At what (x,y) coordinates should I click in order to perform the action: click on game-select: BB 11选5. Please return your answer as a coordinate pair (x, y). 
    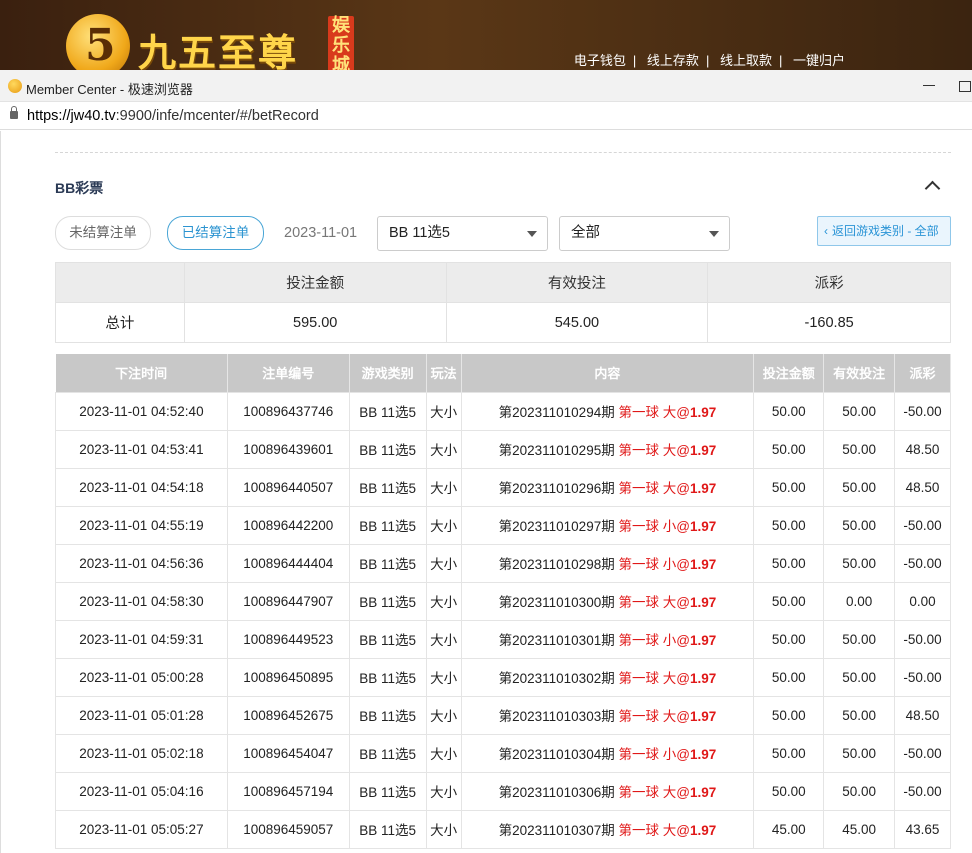
    Looking at the image, I should click on (462, 233).